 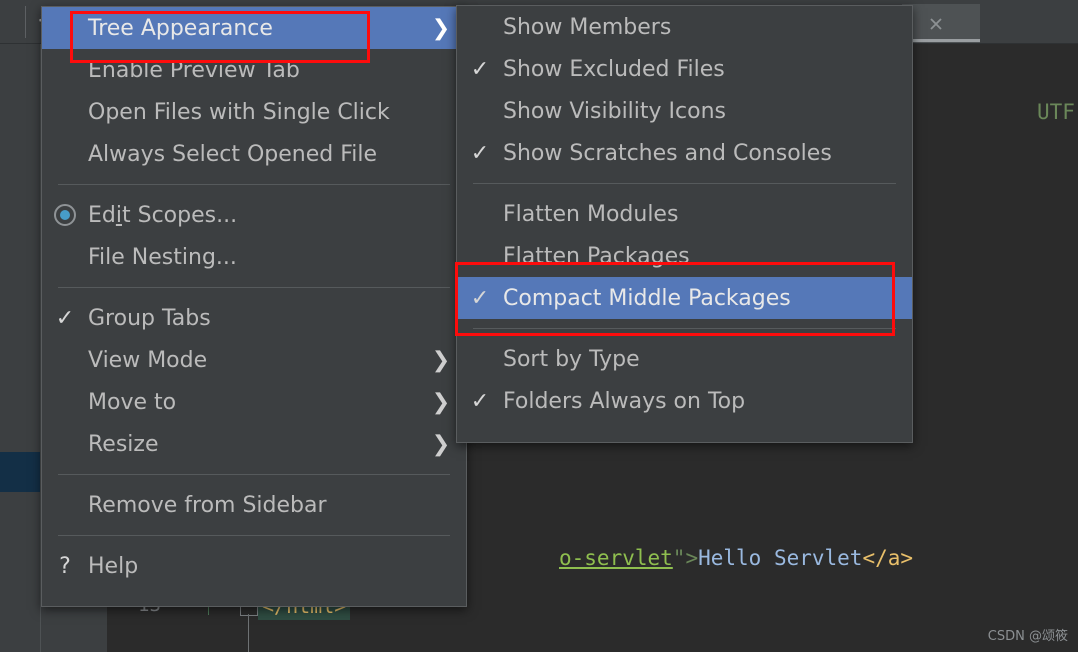 I want to click on menu-item-compact-middle-packages: ✓ Compact Middle Packages, so click(x=684, y=298).